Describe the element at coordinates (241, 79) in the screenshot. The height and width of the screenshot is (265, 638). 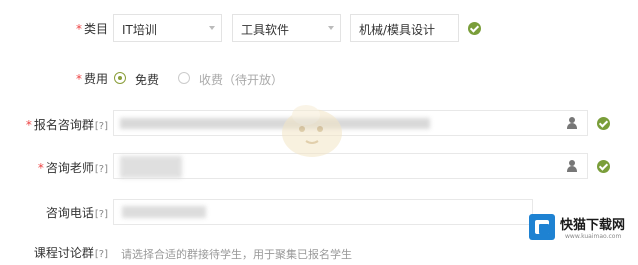
I see `fee-paid-label: 收费（待开放）` at that location.